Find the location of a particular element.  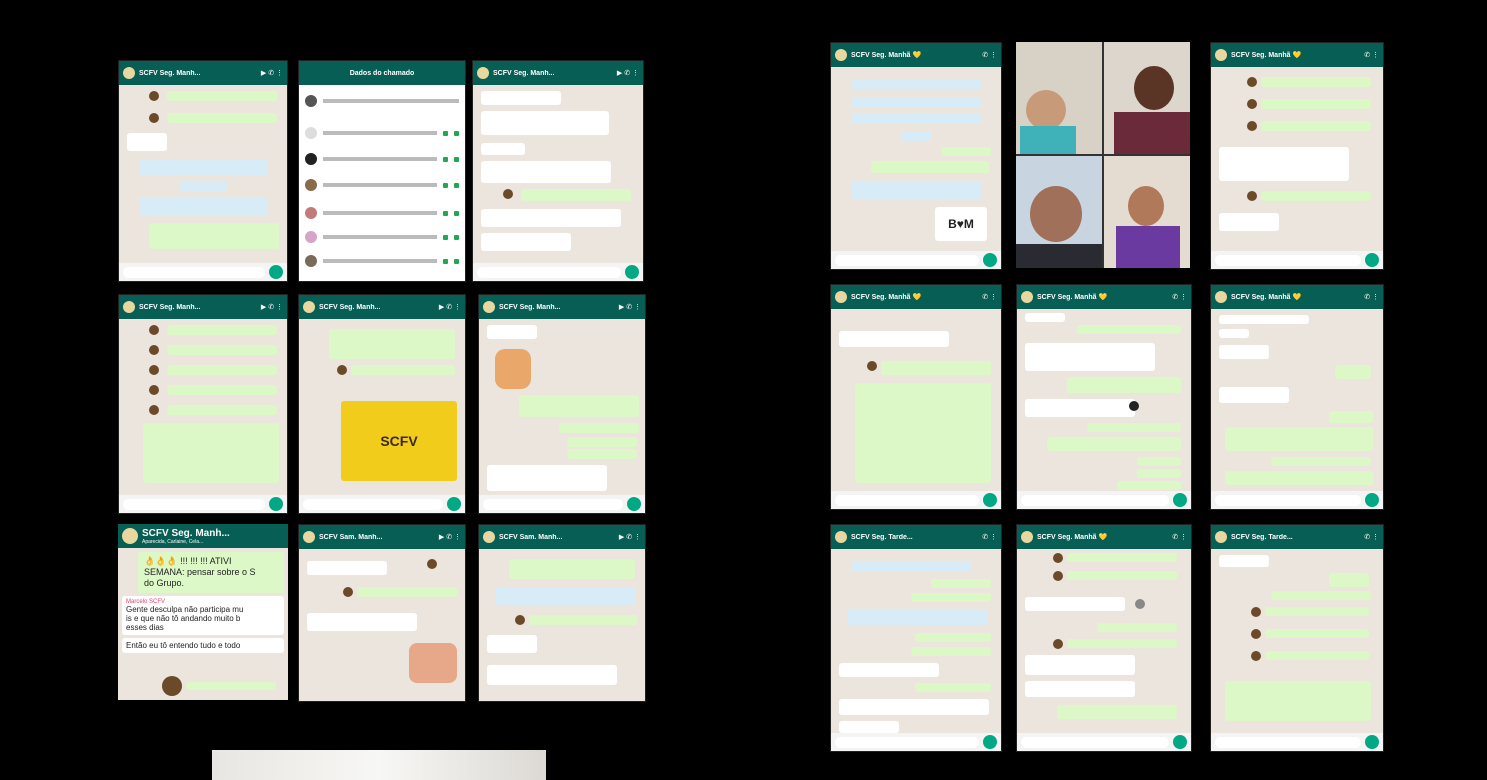

bom-sticker: B♥M is located at coordinates (961, 224).